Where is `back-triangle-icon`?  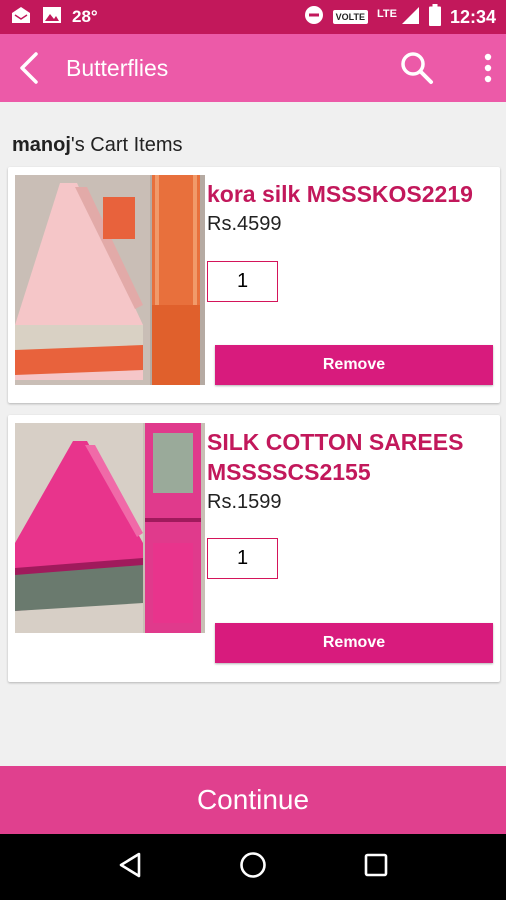
back-triangle-icon is located at coordinates (130, 867).